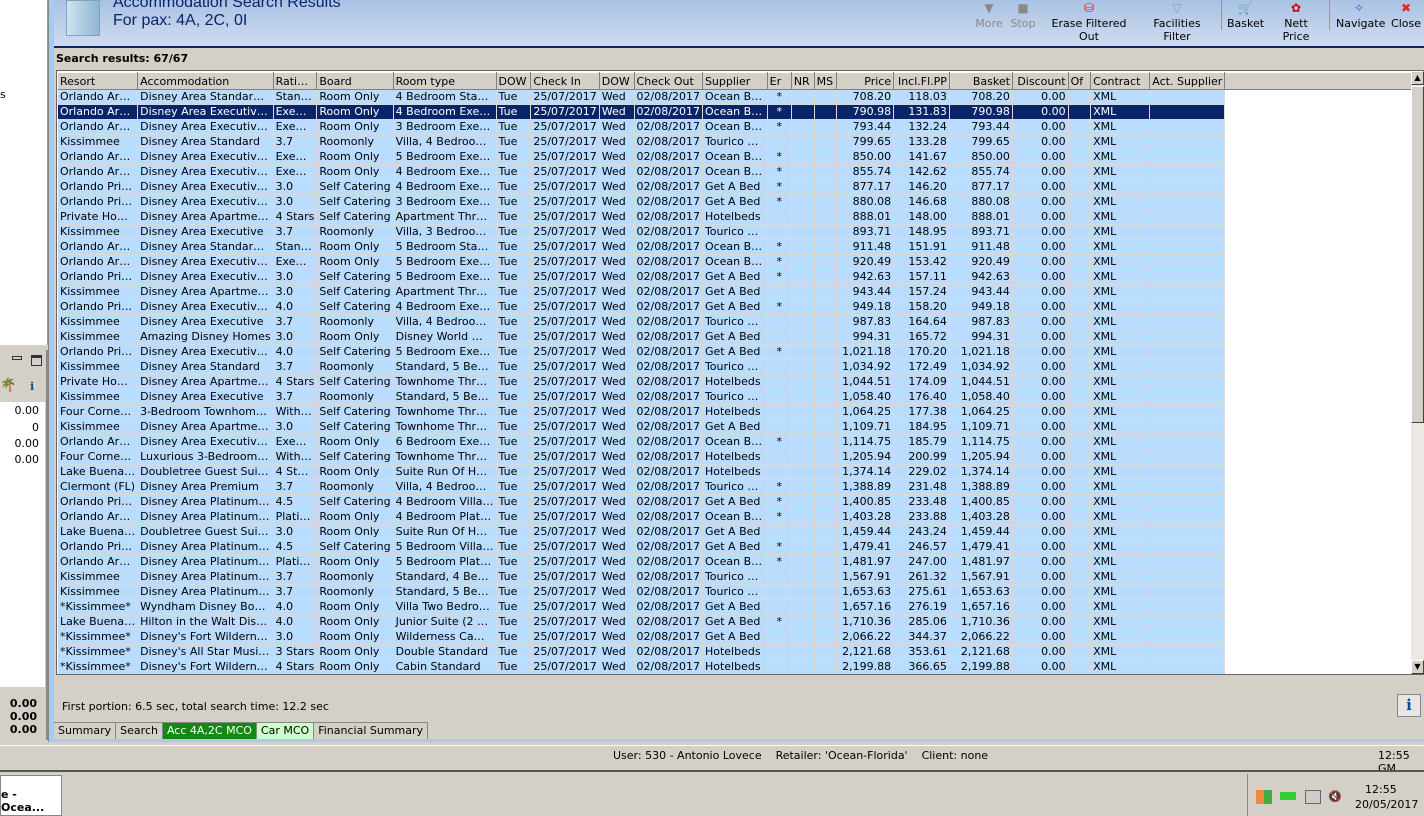 This screenshot has height=816, width=1424. Describe the element at coordinates (921, 352) in the screenshot. I see `table-cell: 170.20` at that location.